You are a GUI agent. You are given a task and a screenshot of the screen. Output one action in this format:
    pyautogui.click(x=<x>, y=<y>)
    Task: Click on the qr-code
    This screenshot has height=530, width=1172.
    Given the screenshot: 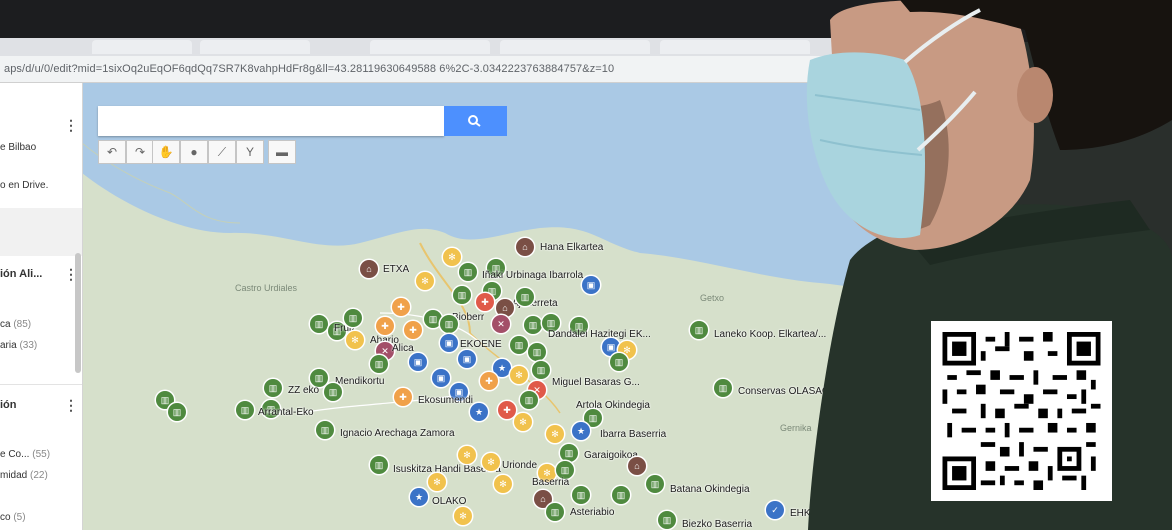 What is the action you would take?
    pyautogui.click(x=1021, y=411)
    